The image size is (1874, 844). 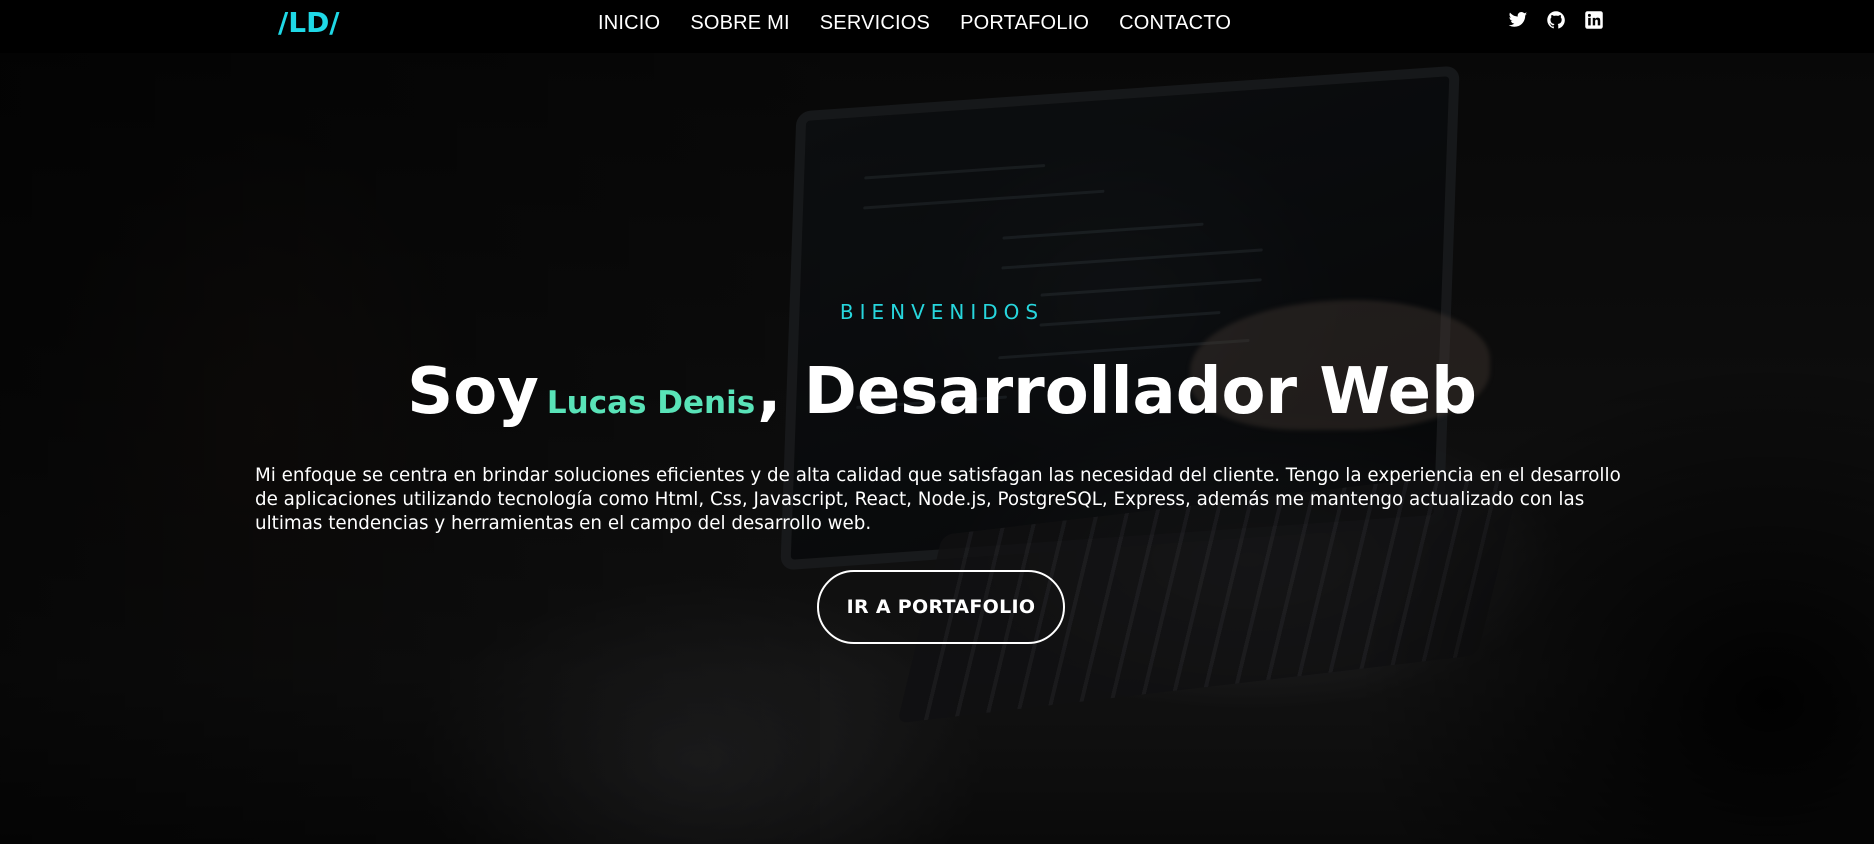 I want to click on headline-name: Lucas Denis, so click(x=651, y=403).